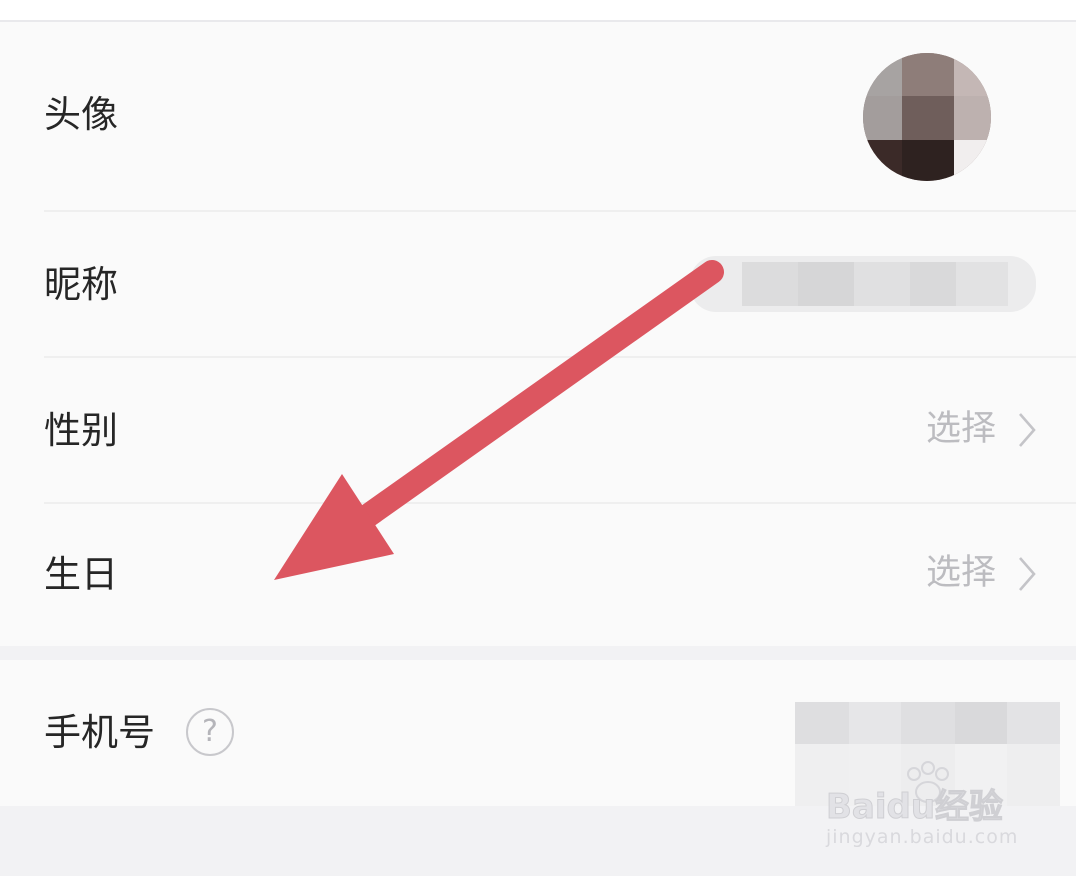  What do you see at coordinates (81, 574) in the screenshot?
I see `birthday-label: 生日` at bounding box center [81, 574].